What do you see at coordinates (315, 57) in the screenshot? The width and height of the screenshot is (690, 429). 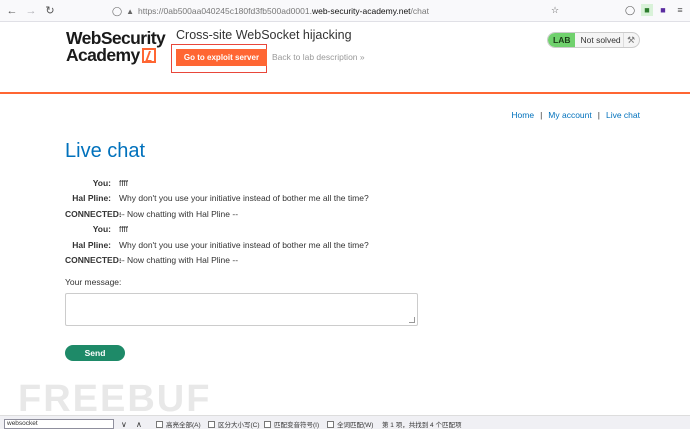 I see `back-link-text: Back to lab description` at bounding box center [315, 57].